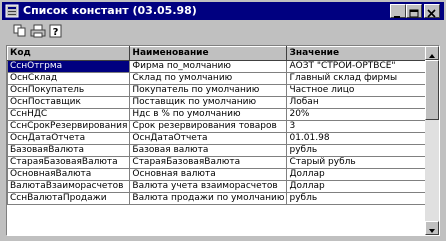 The height and width of the screenshot is (241, 446). What do you see at coordinates (208, 174) in the screenshot?
I see `name-cell: Основная валюта` at bounding box center [208, 174].